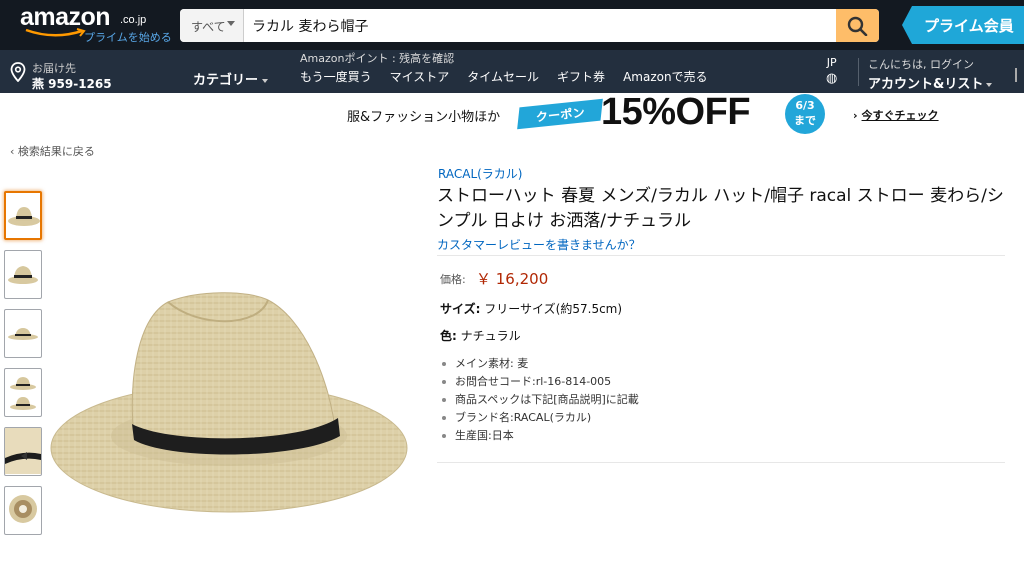 Image resolution: width=1024 pixels, height=571 pixels. I want to click on hat-low-icon, so click(23, 334).